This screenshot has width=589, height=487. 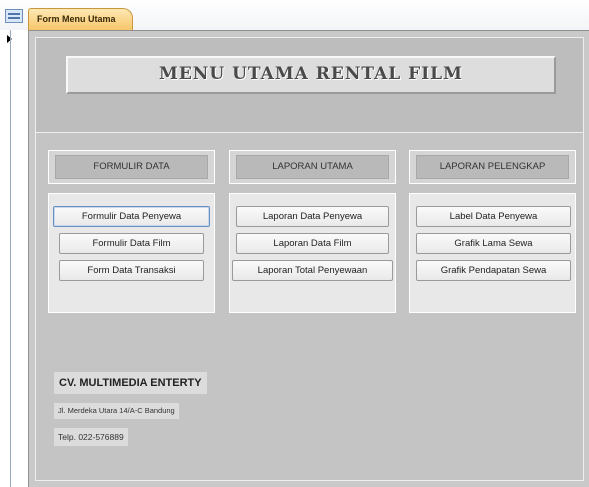 I want to click on formulir-data-header: FORMULIR DATA, so click(x=131, y=167).